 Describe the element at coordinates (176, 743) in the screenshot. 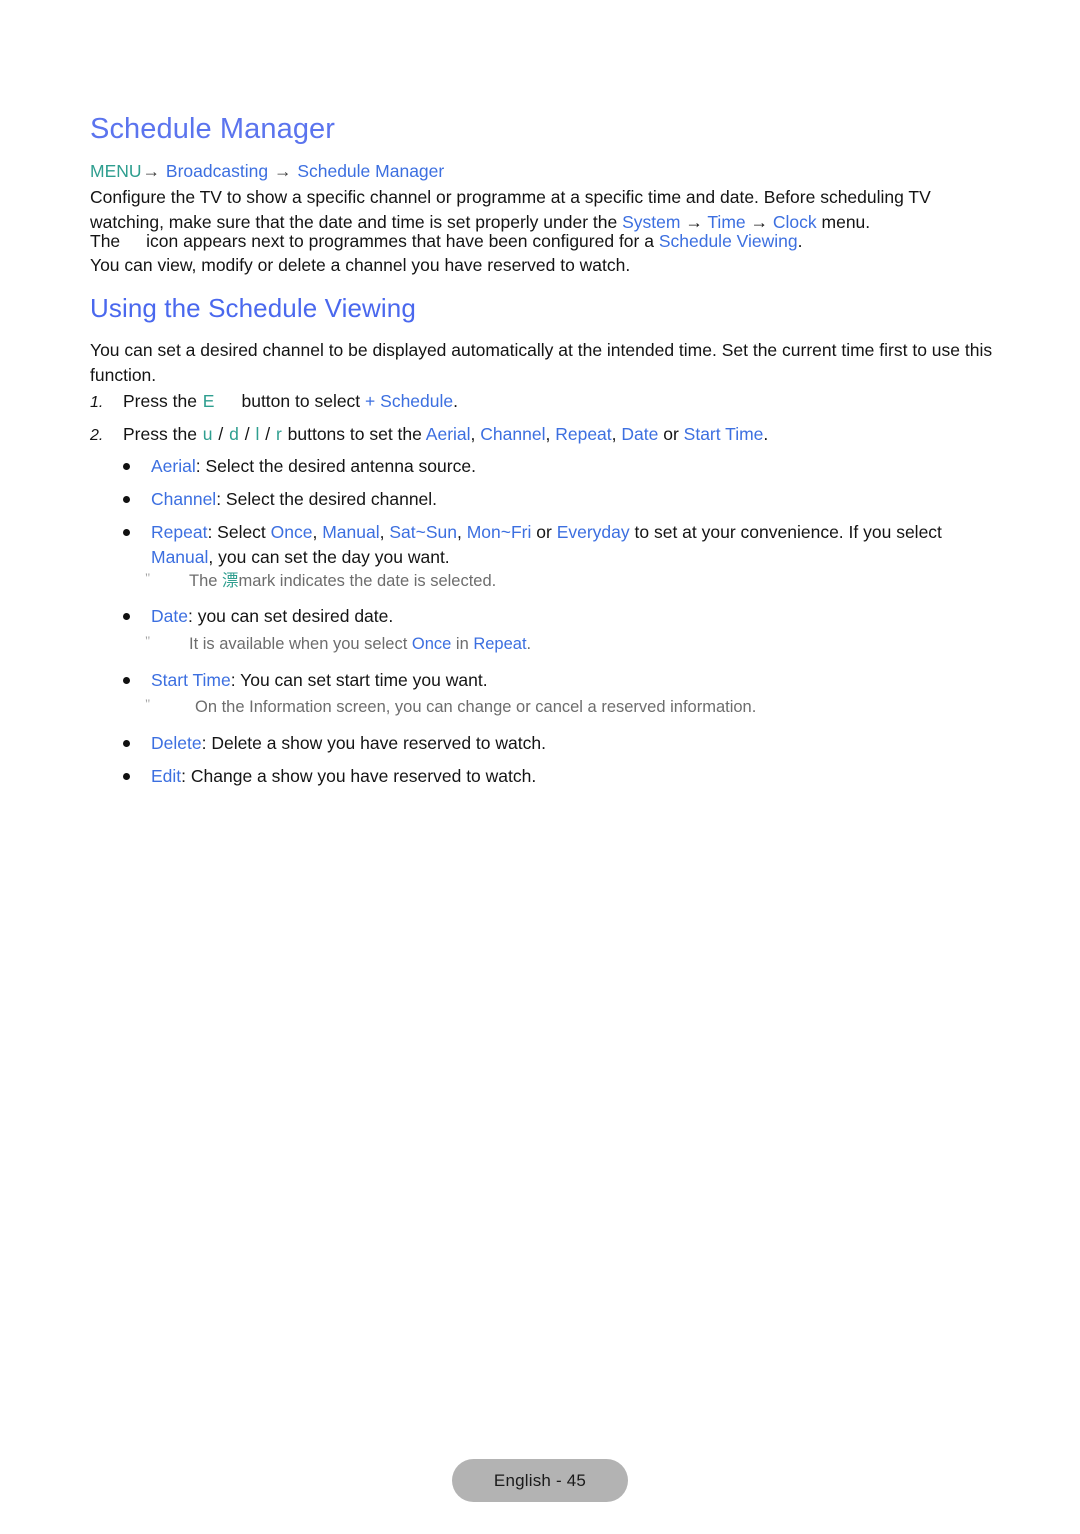

I see `bullet-delete-label: Delete` at that location.